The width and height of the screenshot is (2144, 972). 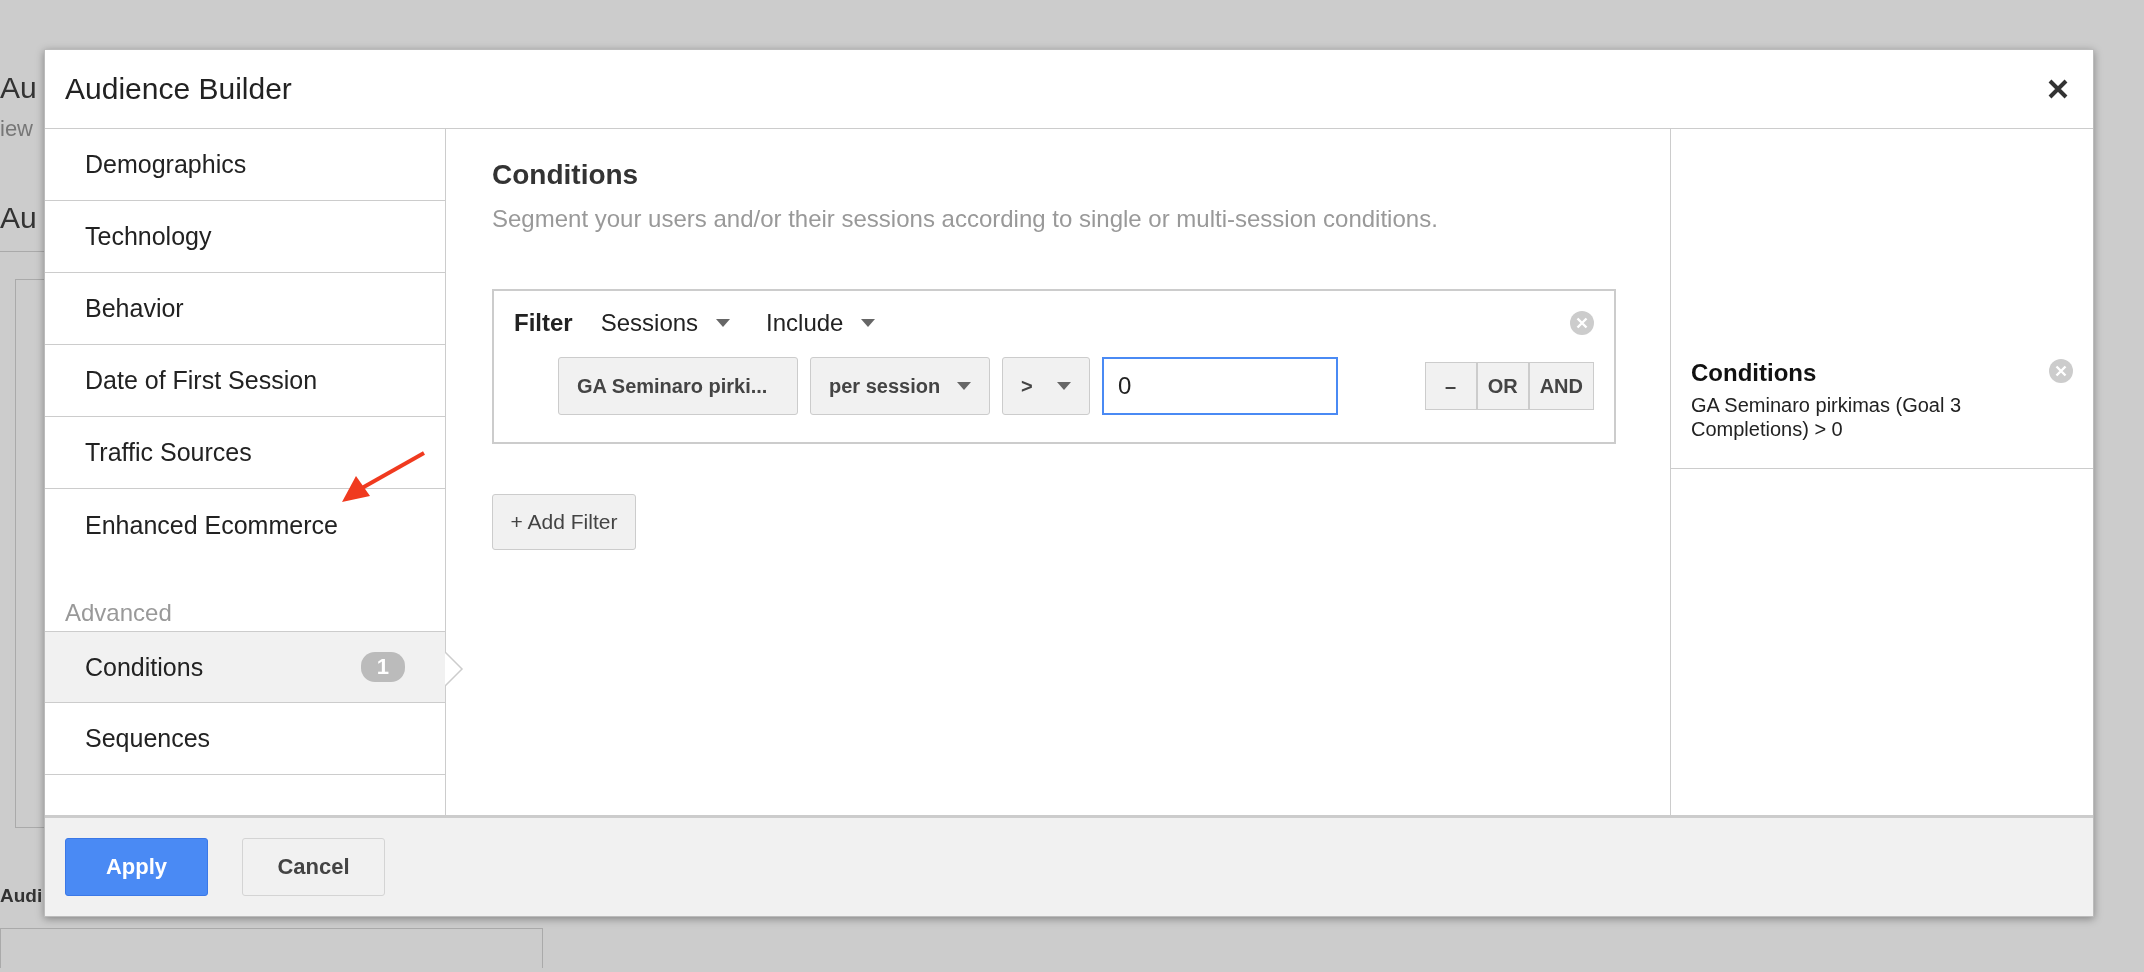 I want to click on filter-label: Filter, so click(x=543, y=323).